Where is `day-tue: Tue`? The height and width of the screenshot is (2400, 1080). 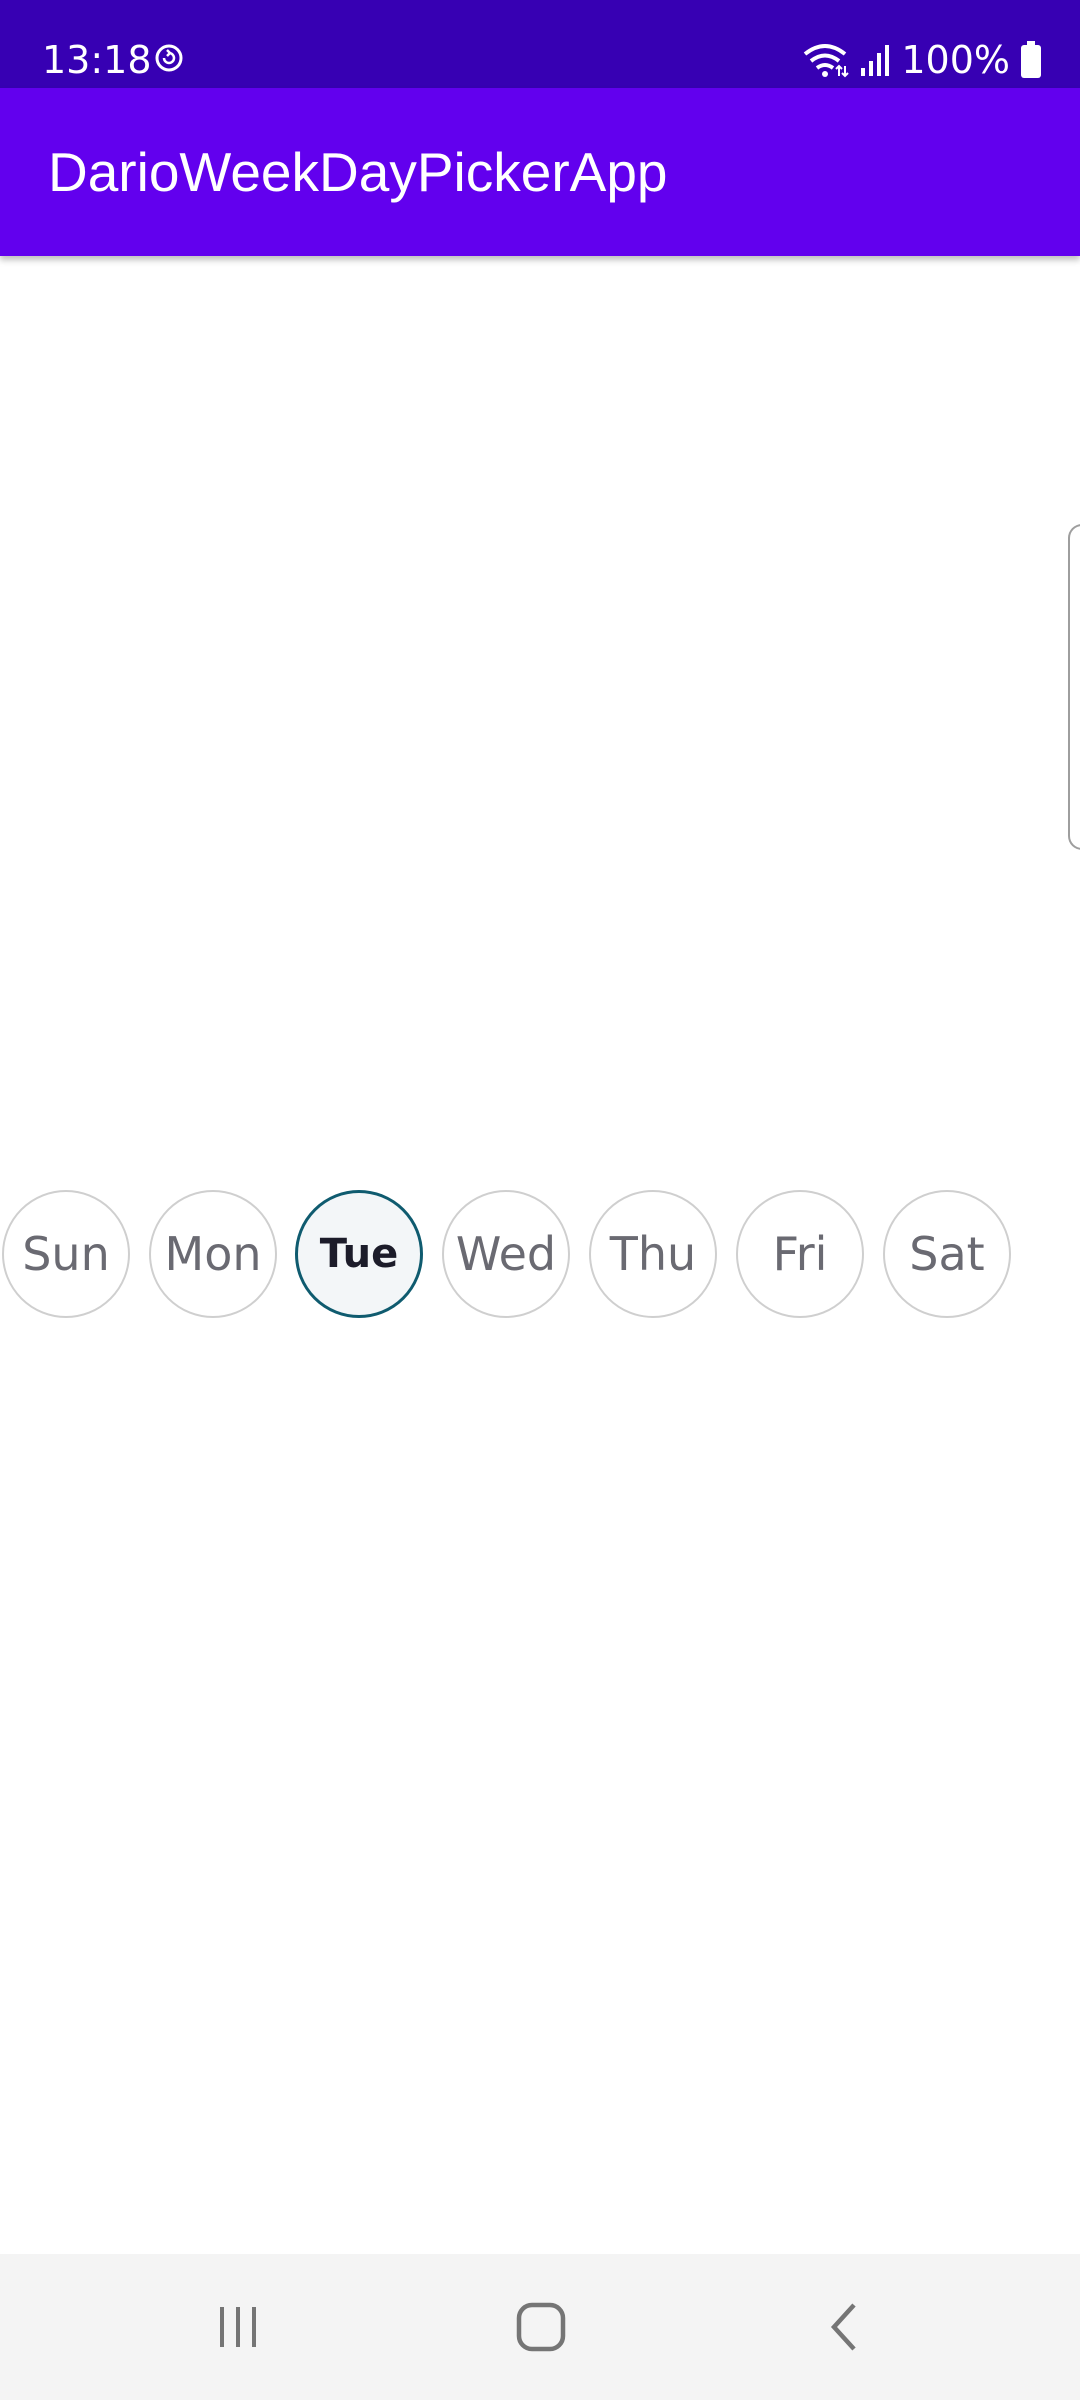
day-tue: Tue is located at coordinates (359, 1254).